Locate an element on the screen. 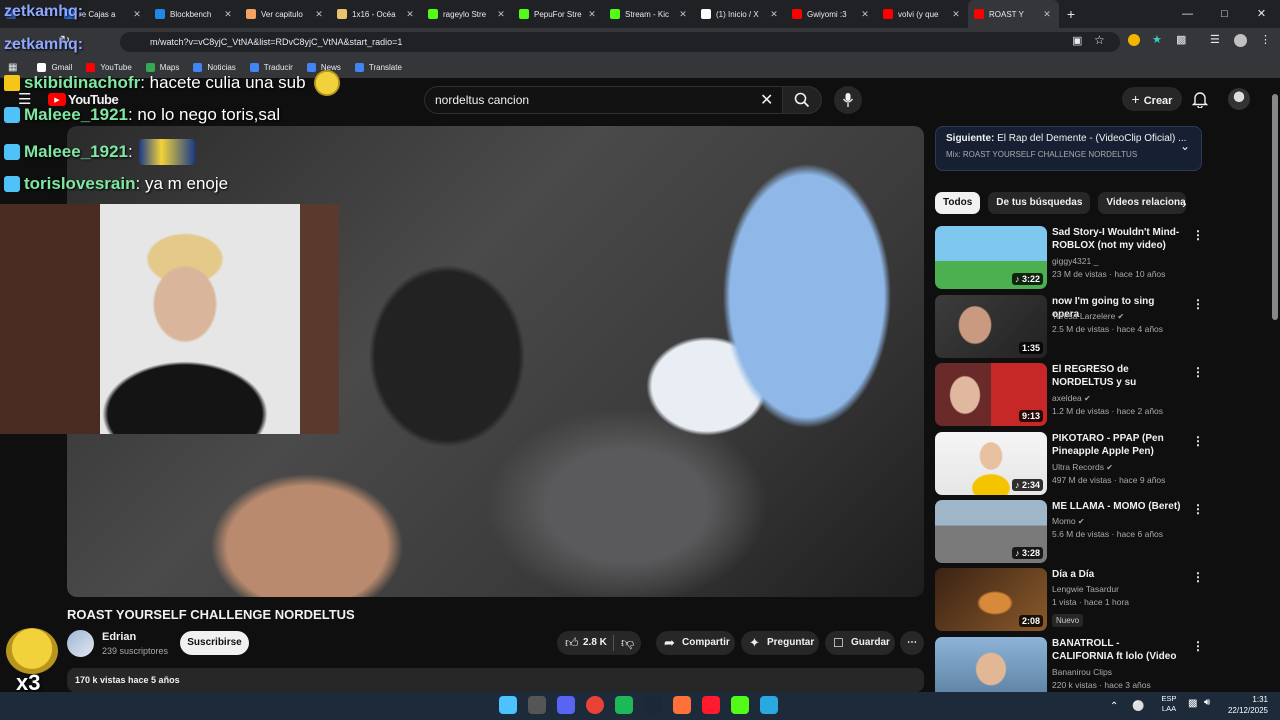  chrome-menu-icon: ⋮ is located at coordinates (1265, 39).